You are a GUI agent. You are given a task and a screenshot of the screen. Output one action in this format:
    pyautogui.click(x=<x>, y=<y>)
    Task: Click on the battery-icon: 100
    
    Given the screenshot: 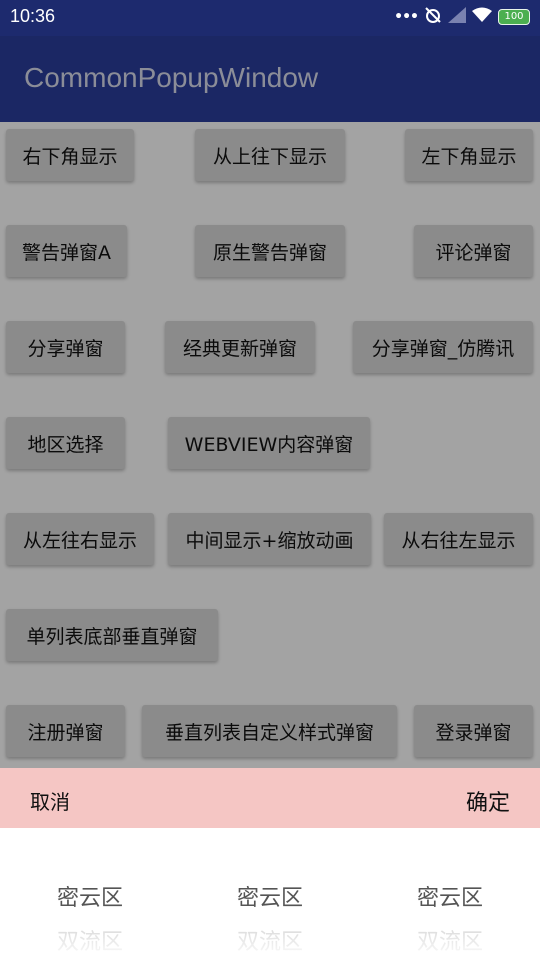 What is the action you would take?
    pyautogui.click(x=514, y=17)
    